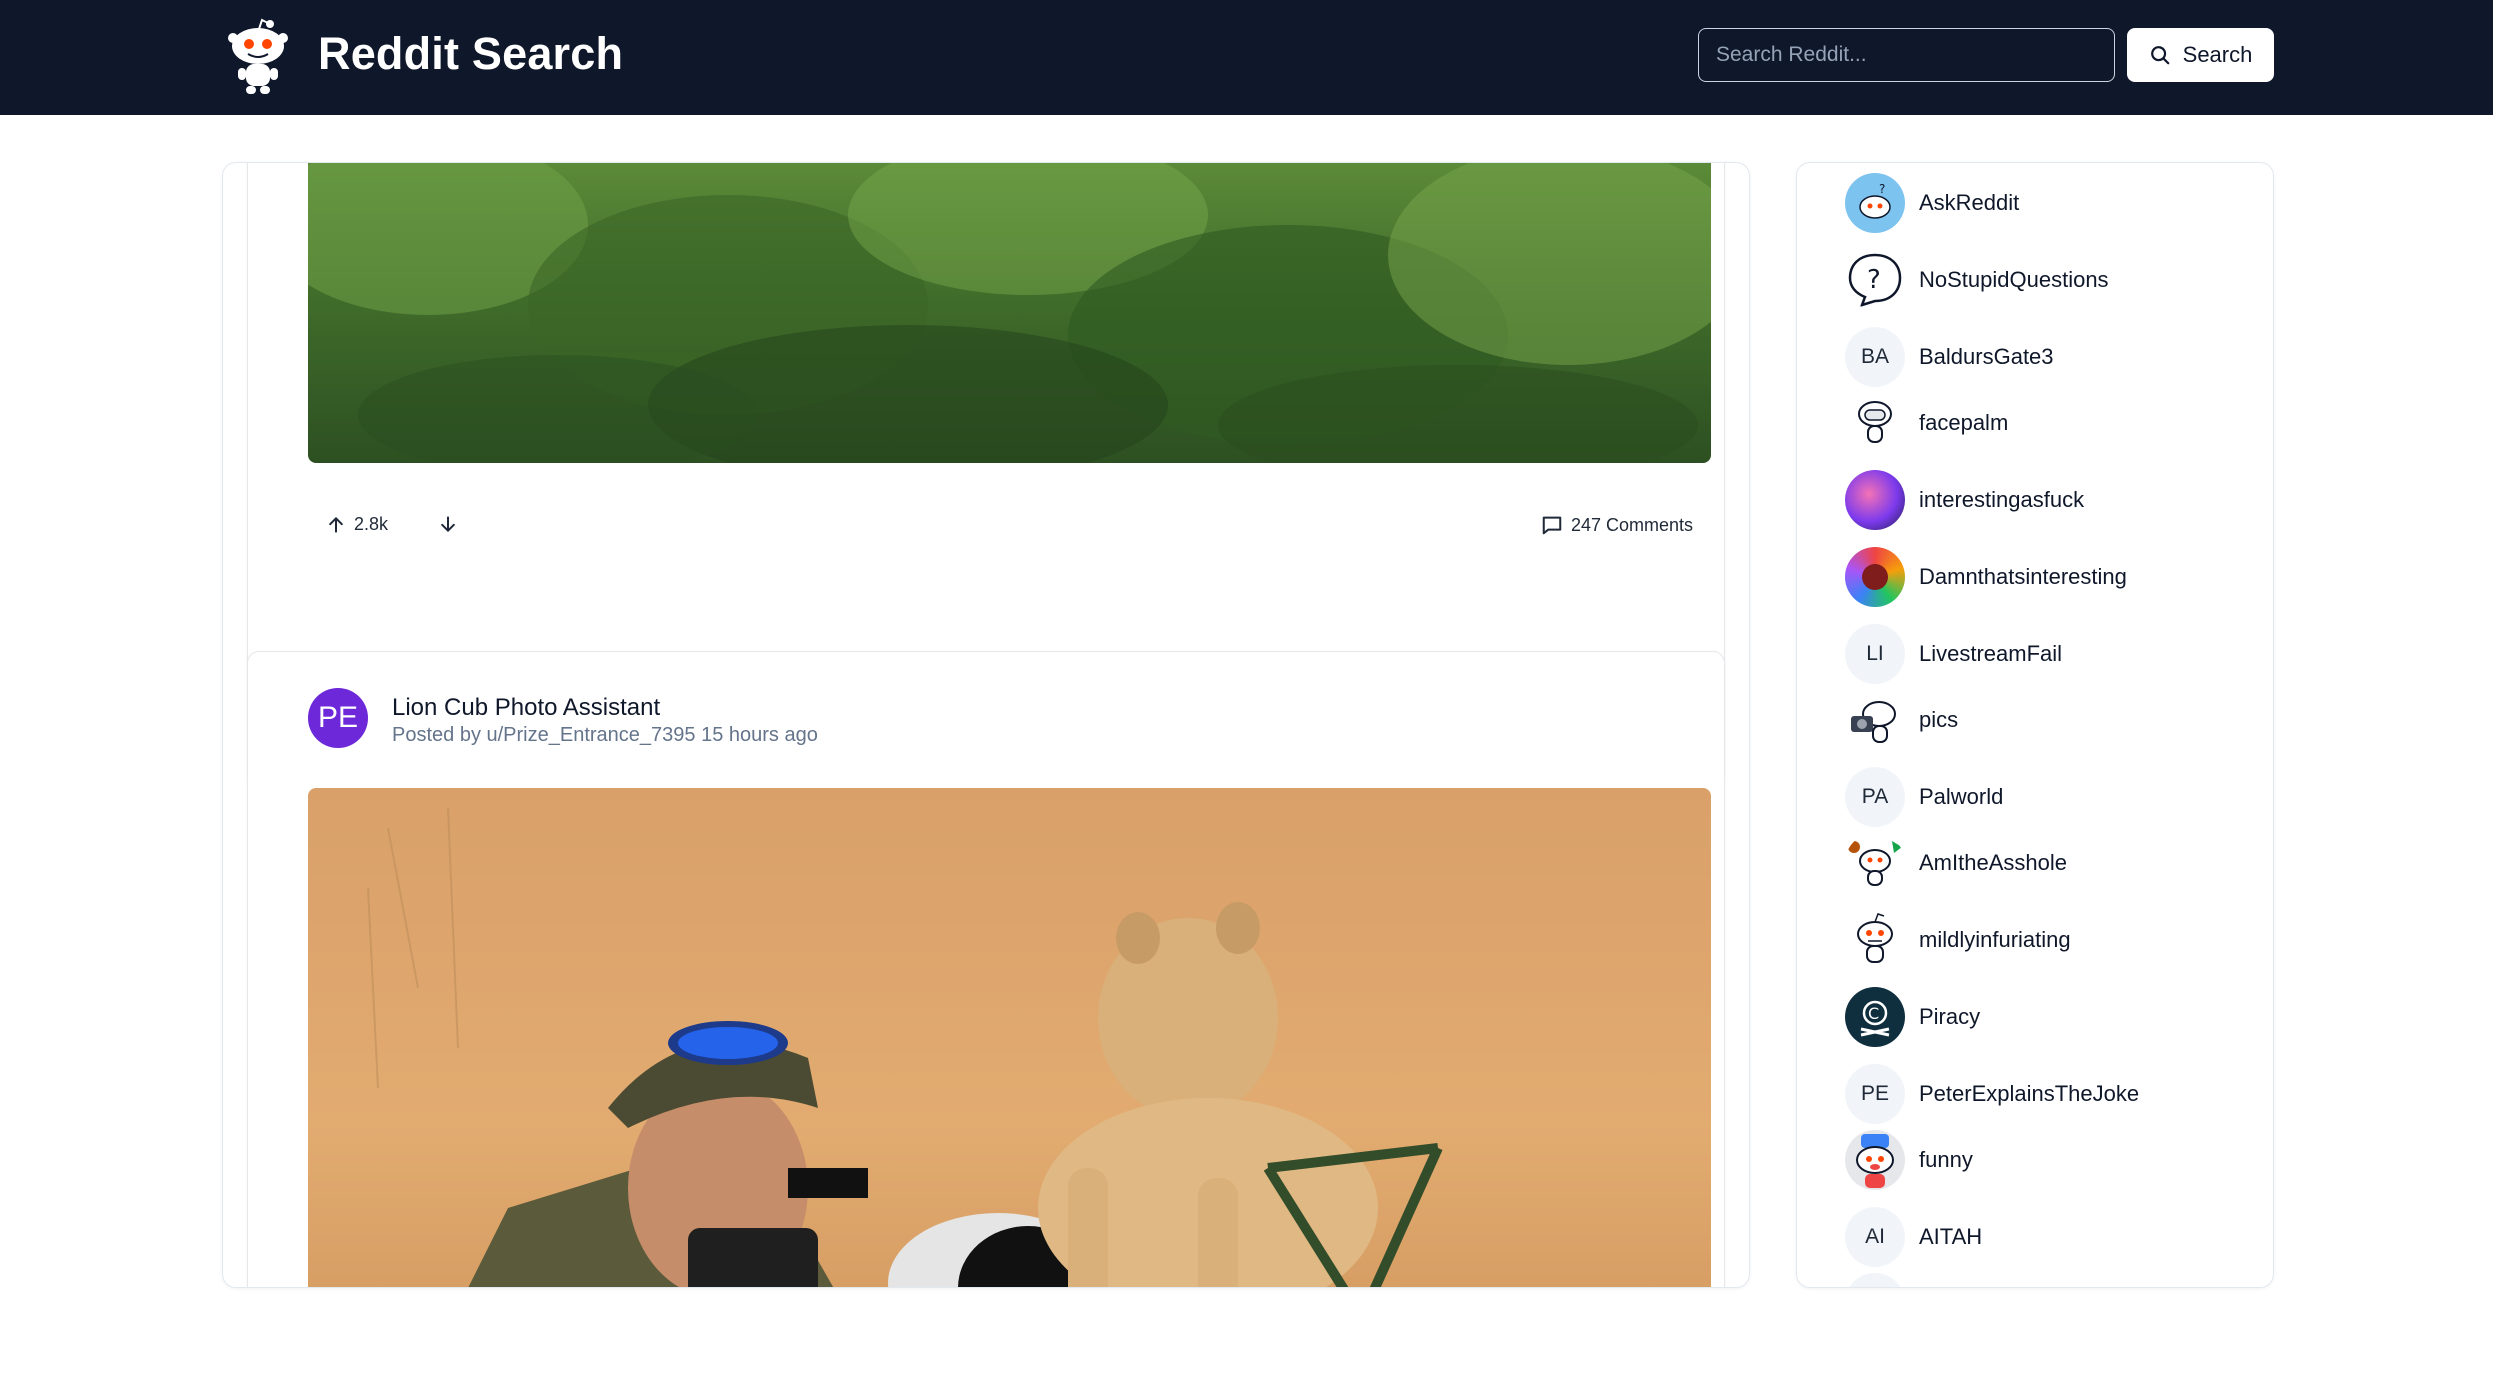 This screenshot has width=2493, height=1399. I want to click on sidebar-item-partial, so click(1875, 1280).